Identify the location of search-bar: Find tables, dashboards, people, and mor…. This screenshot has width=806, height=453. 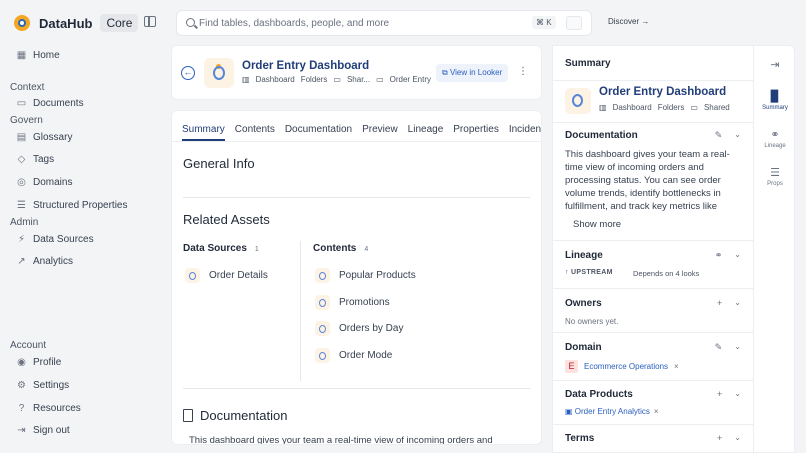
(384, 23).